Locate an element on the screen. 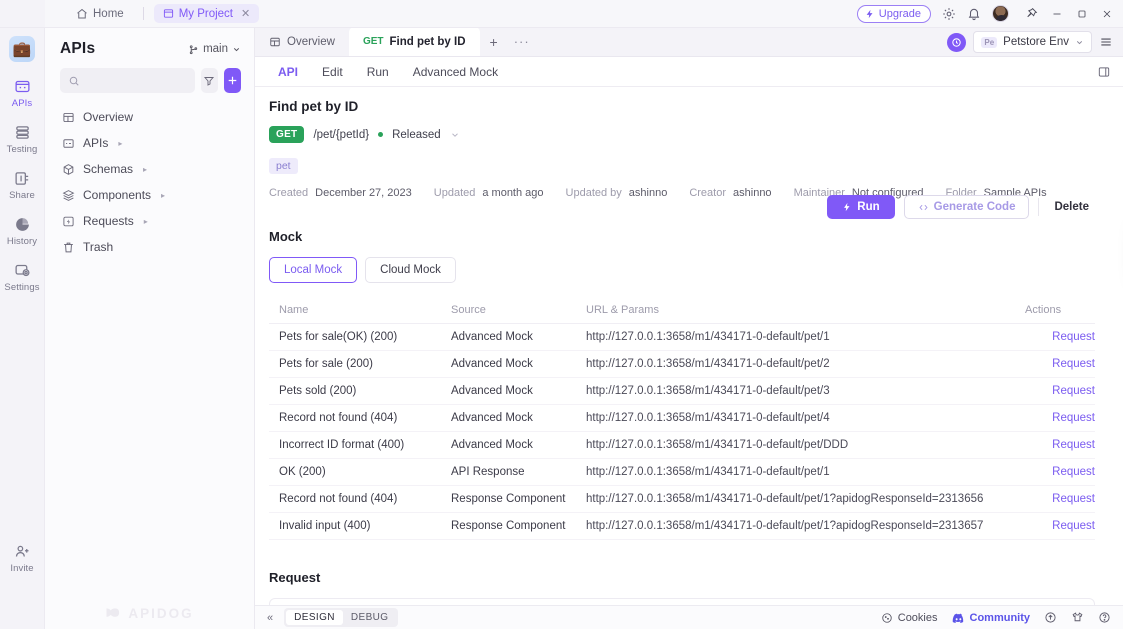 This screenshot has width=1123, height=629. mock-section-title: Mock is located at coordinates (286, 236).